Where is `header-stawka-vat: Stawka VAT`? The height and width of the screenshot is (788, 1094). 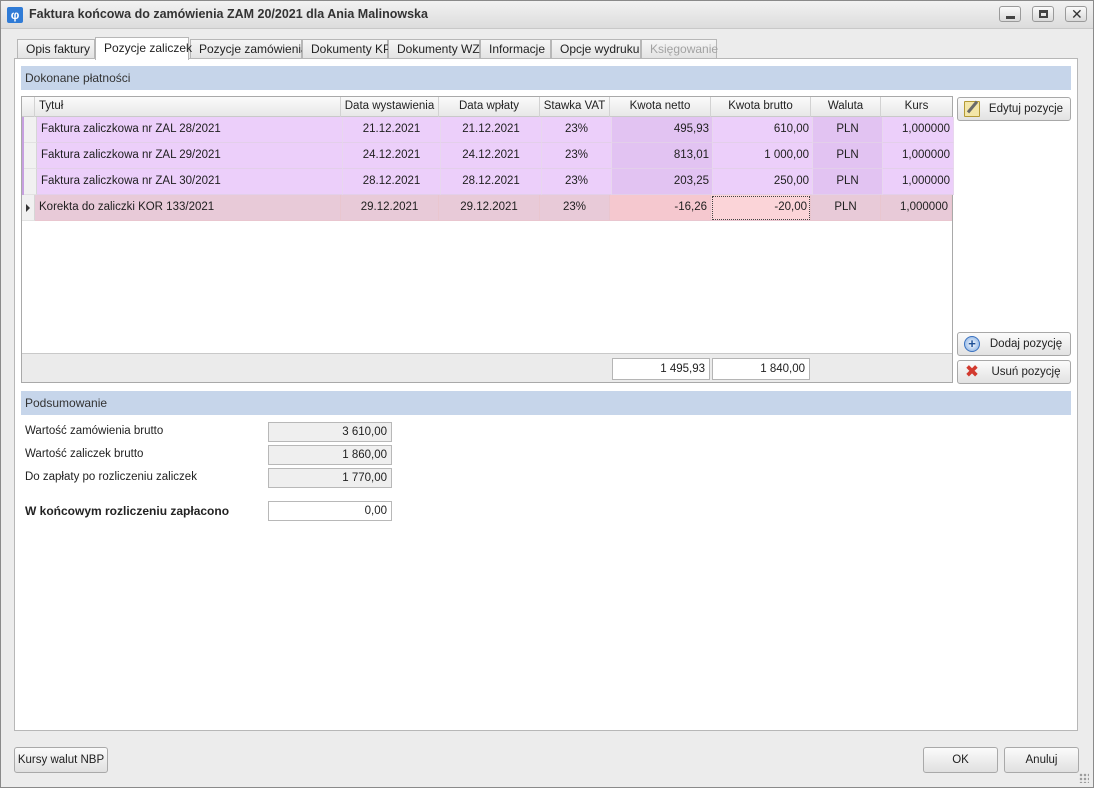 header-stawka-vat: Stawka VAT is located at coordinates (575, 107).